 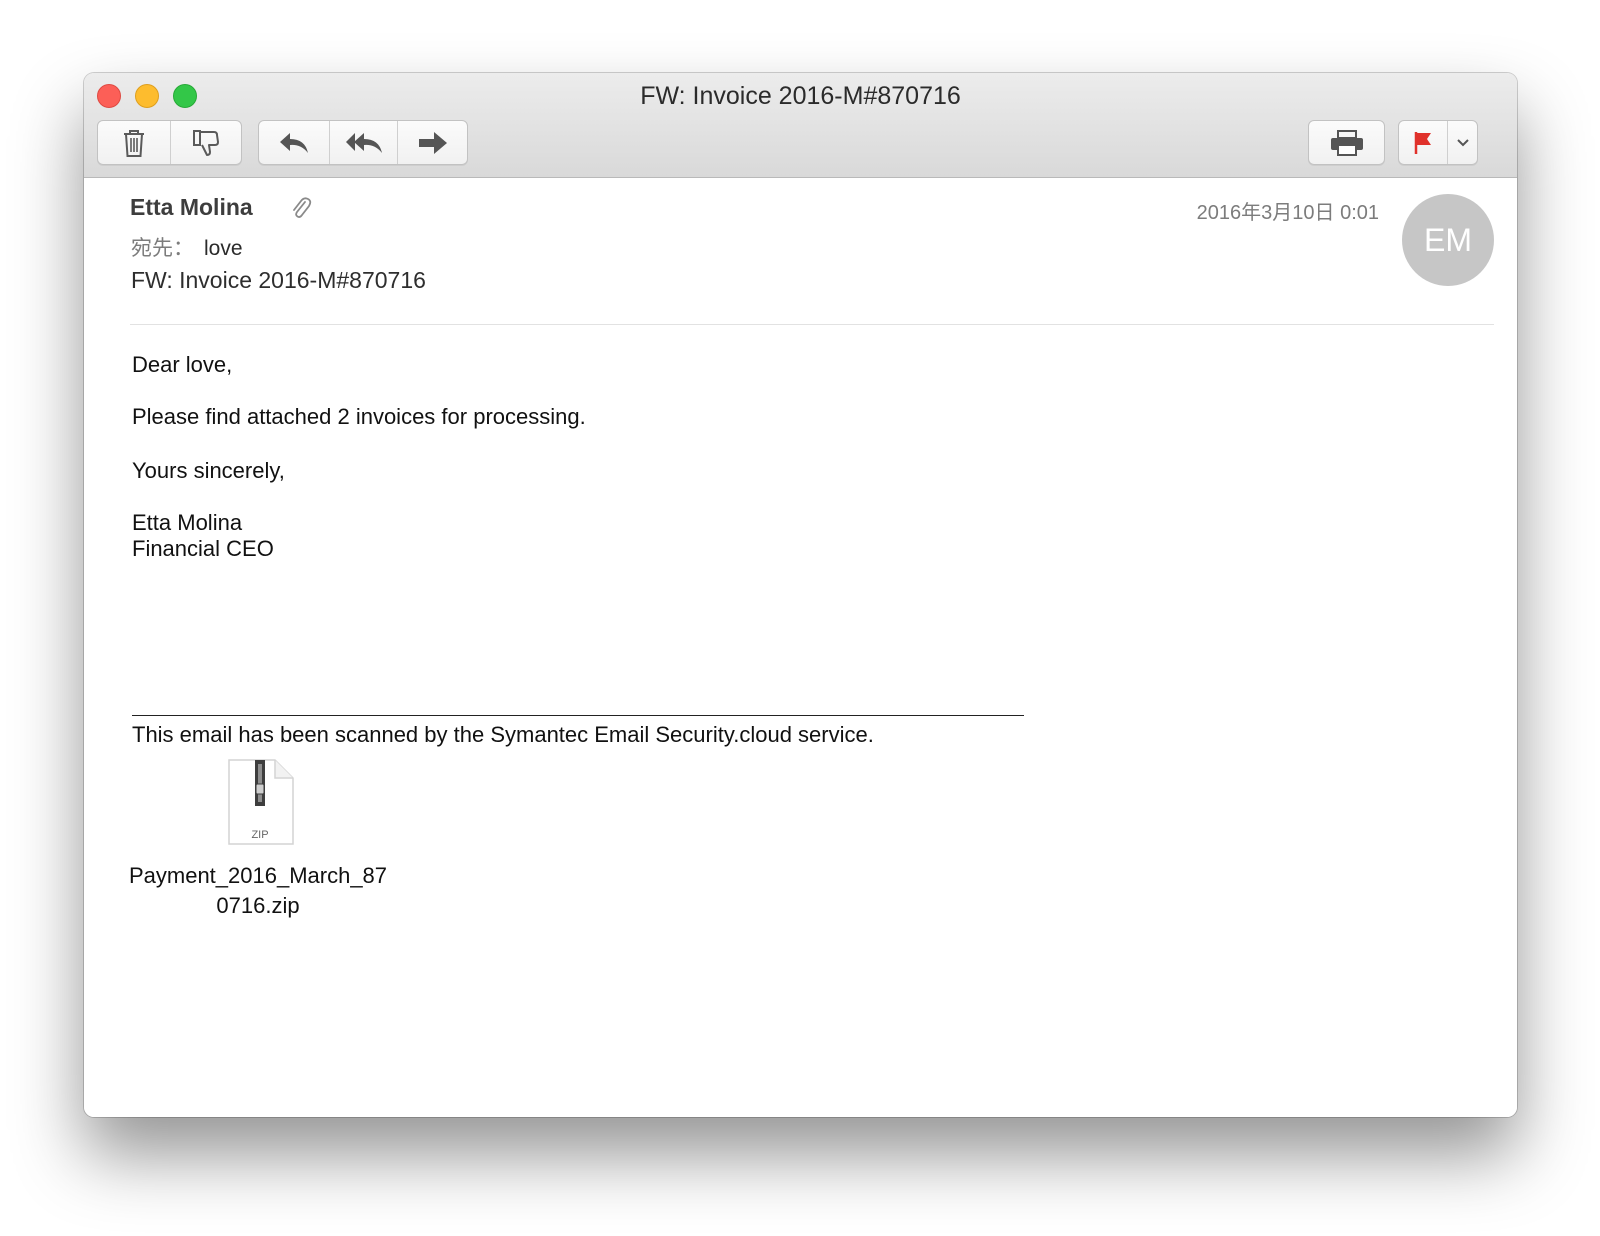 I want to click on flag-menu-button, so click(x=1462, y=142).